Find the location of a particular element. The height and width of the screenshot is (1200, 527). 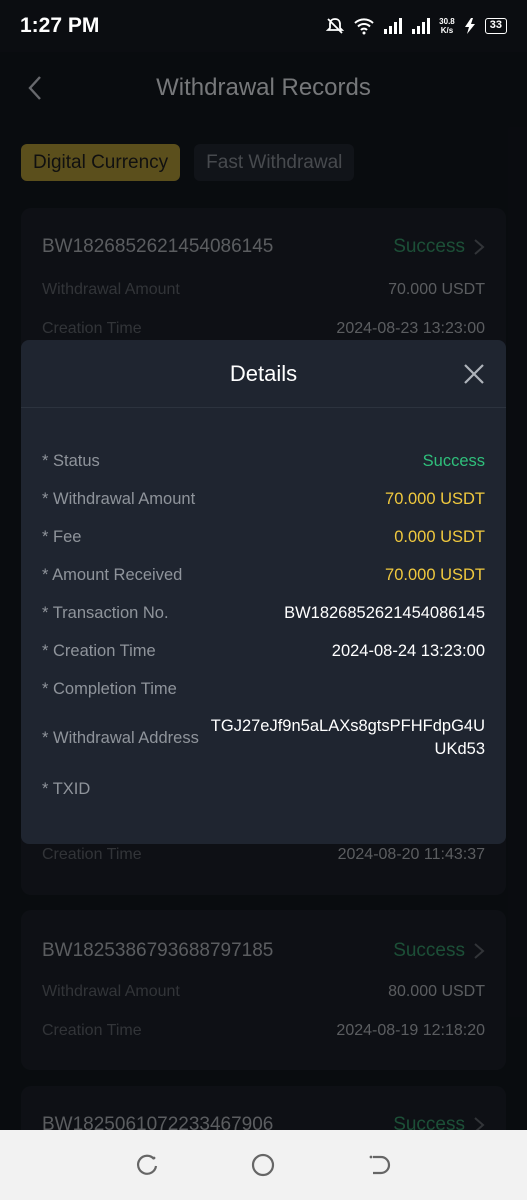

detail-label: * Status is located at coordinates (71, 461).